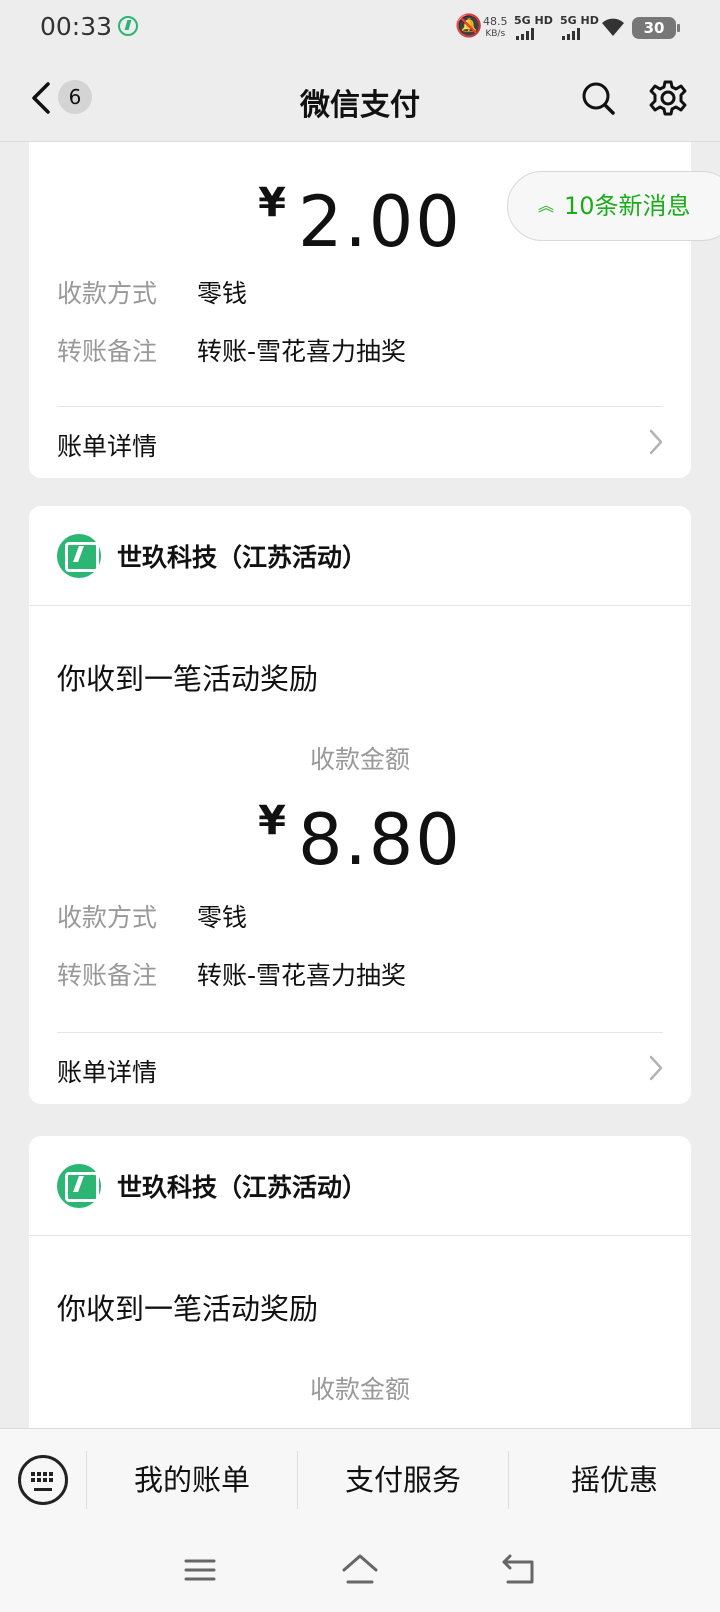 The width and height of the screenshot is (720, 1612). I want to click on search-button, so click(598, 98).